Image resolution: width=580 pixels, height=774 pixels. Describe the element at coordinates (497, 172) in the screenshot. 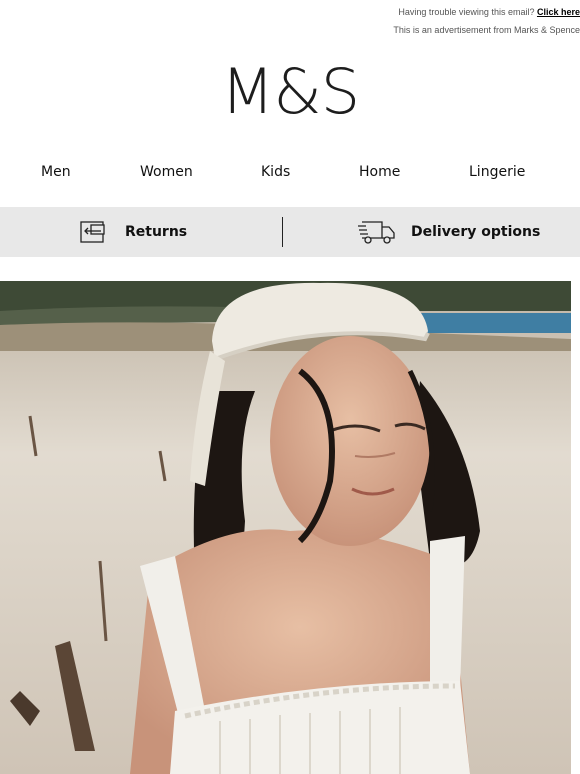

I see `nav-item-lingerie: Lingerie` at that location.